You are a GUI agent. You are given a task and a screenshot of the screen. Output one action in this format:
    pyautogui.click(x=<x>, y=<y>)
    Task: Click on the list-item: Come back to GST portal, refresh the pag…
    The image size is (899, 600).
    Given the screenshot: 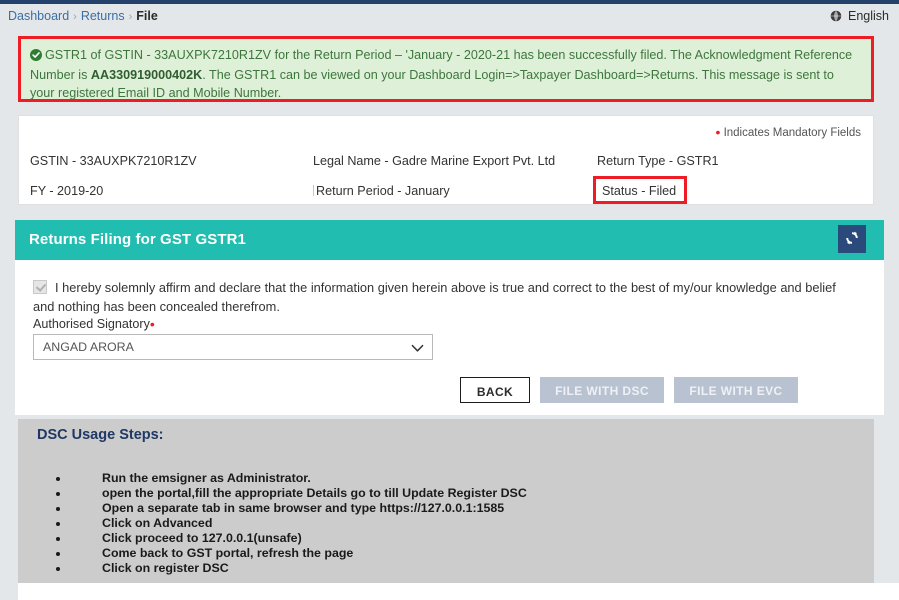 What is the action you would take?
    pyautogui.click(x=282, y=553)
    